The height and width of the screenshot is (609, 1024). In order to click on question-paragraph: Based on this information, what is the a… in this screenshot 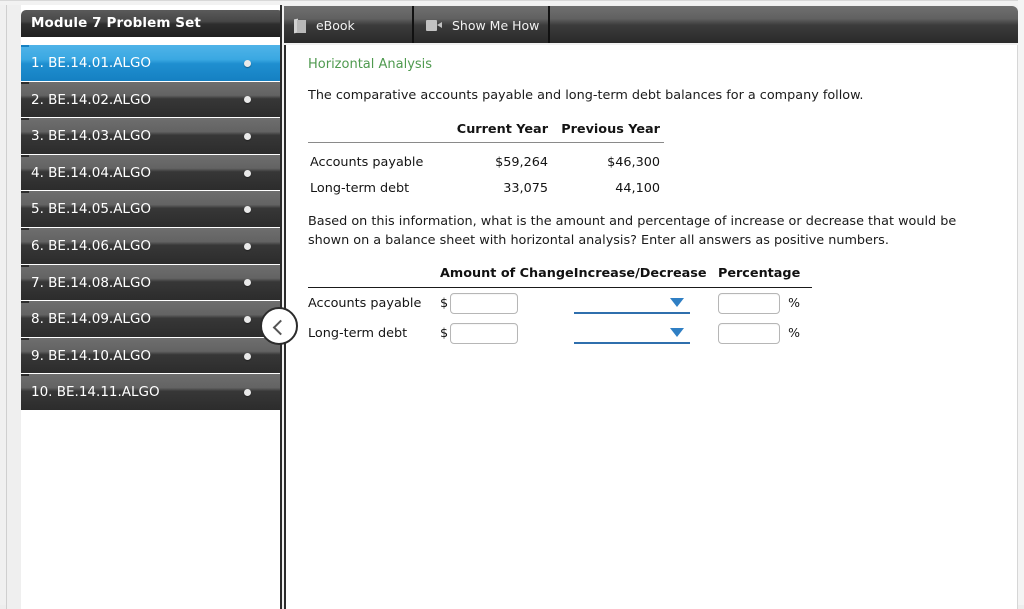, I will do `click(632, 231)`.